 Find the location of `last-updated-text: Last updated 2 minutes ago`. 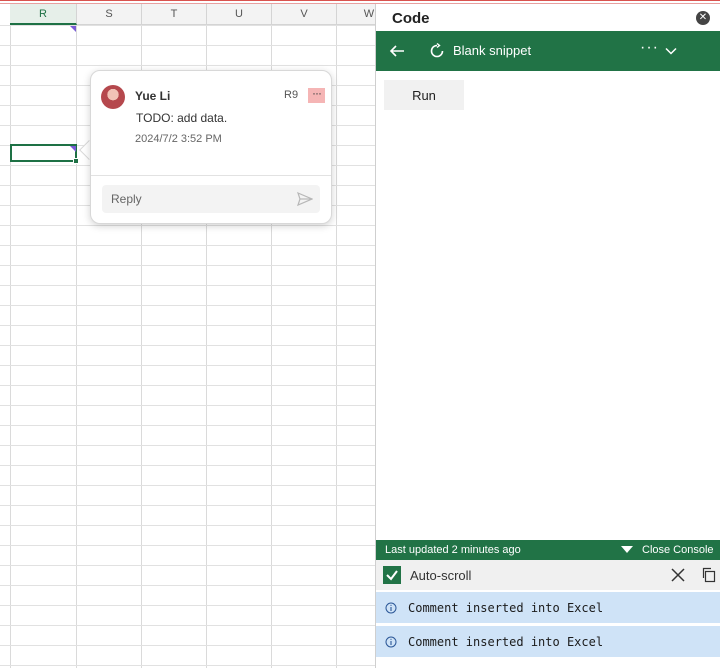

last-updated-text: Last updated 2 minutes ago is located at coordinates (453, 550).